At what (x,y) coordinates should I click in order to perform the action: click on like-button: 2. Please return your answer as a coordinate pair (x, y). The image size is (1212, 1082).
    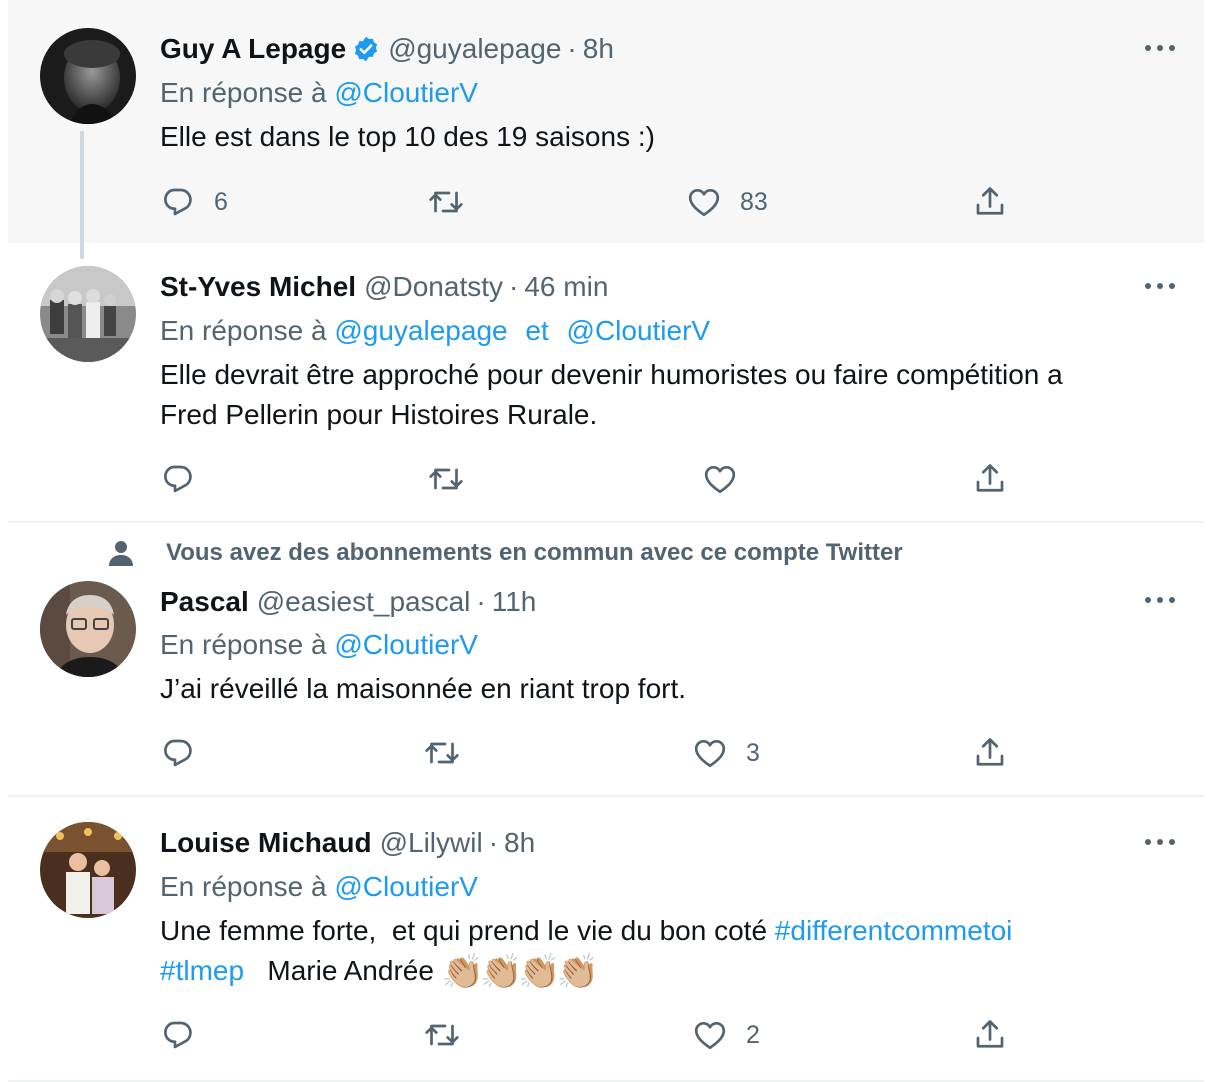
    Looking at the image, I should click on (726, 1035).